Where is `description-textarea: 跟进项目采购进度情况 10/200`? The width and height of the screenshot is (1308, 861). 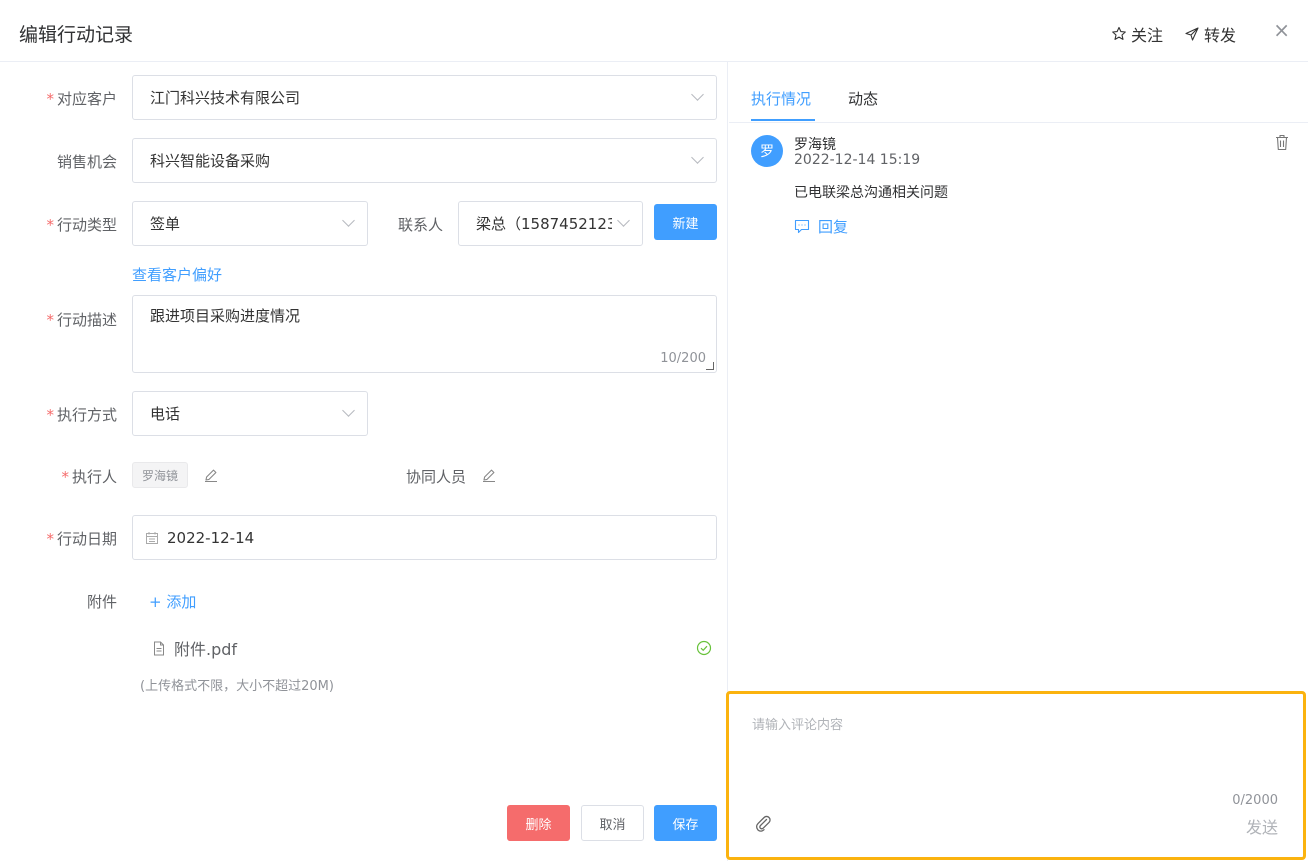
description-textarea: 跟进项目采购进度情况 10/200 is located at coordinates (424, 334).